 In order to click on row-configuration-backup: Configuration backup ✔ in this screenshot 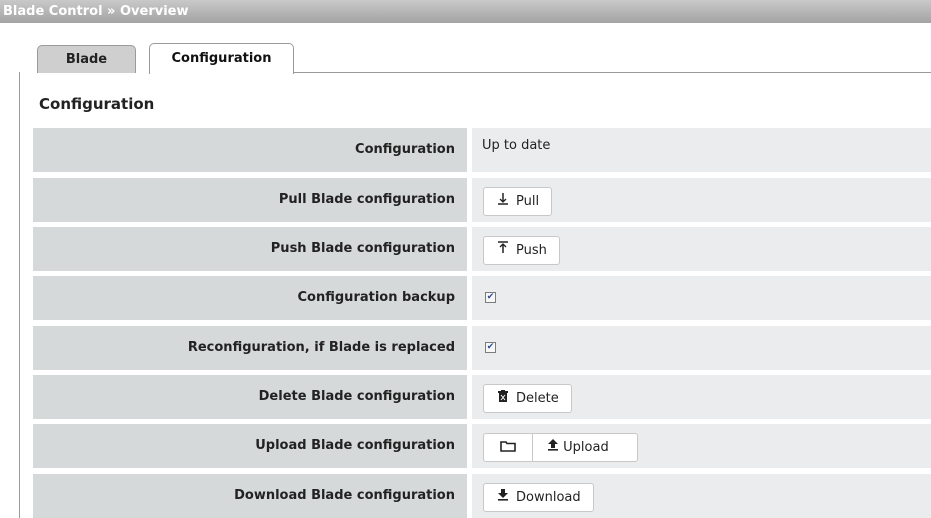, I will do `click(482, 298)`.